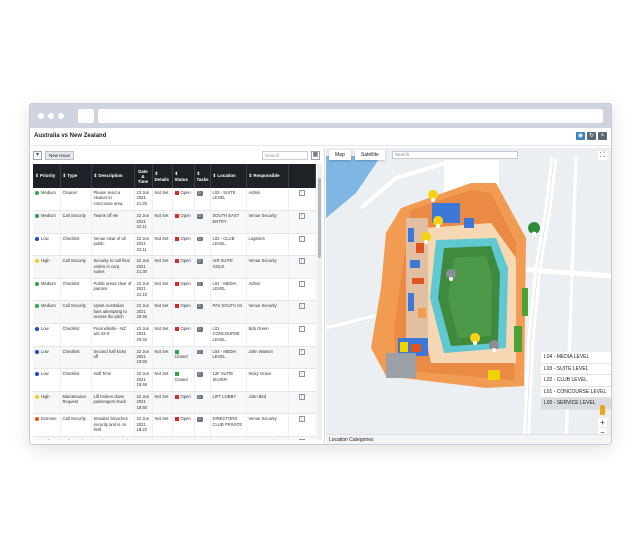 The image size is (640, 540). I want to click on address-bar, so click(350, 116).